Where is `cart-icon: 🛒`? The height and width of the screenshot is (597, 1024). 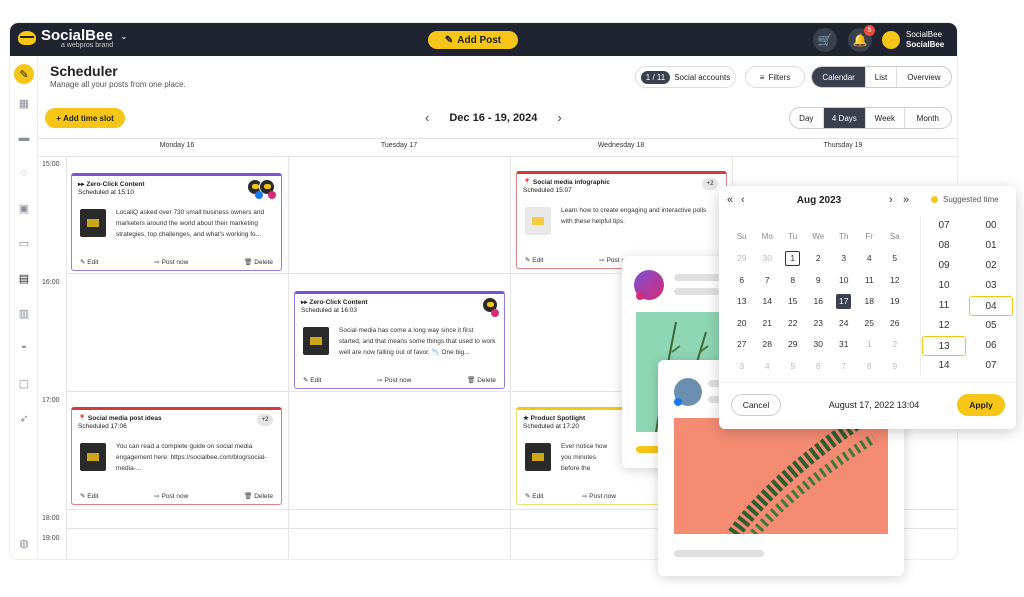 cart-icon: 🛒 is located at coordinates (825, 40).